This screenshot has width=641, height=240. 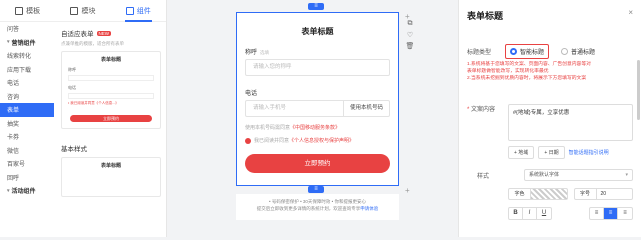 What do you see at coordinates (570, 213) in the screenshot?
I see `format-row: B I U ≡ ≡ ≡` at bounding box center [570, 213].